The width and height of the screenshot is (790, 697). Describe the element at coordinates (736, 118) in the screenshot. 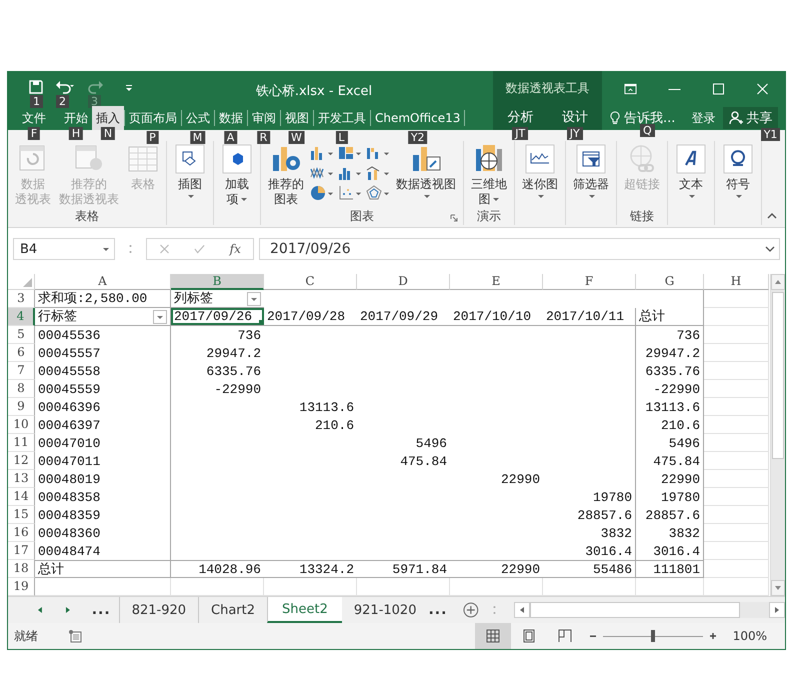

I see `person-icon` at that location.